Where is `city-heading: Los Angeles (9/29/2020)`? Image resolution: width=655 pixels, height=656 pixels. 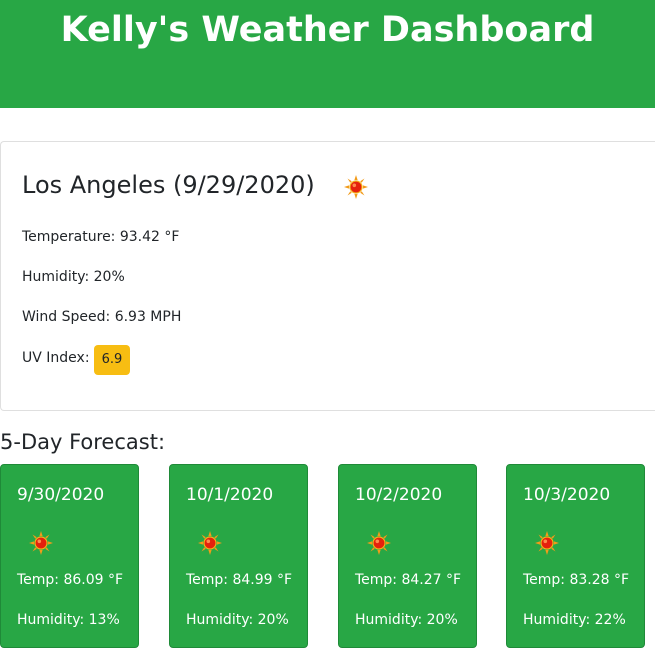
city-heading: Los Angeles (9/29/2020) is located at coordinates (168, 185).